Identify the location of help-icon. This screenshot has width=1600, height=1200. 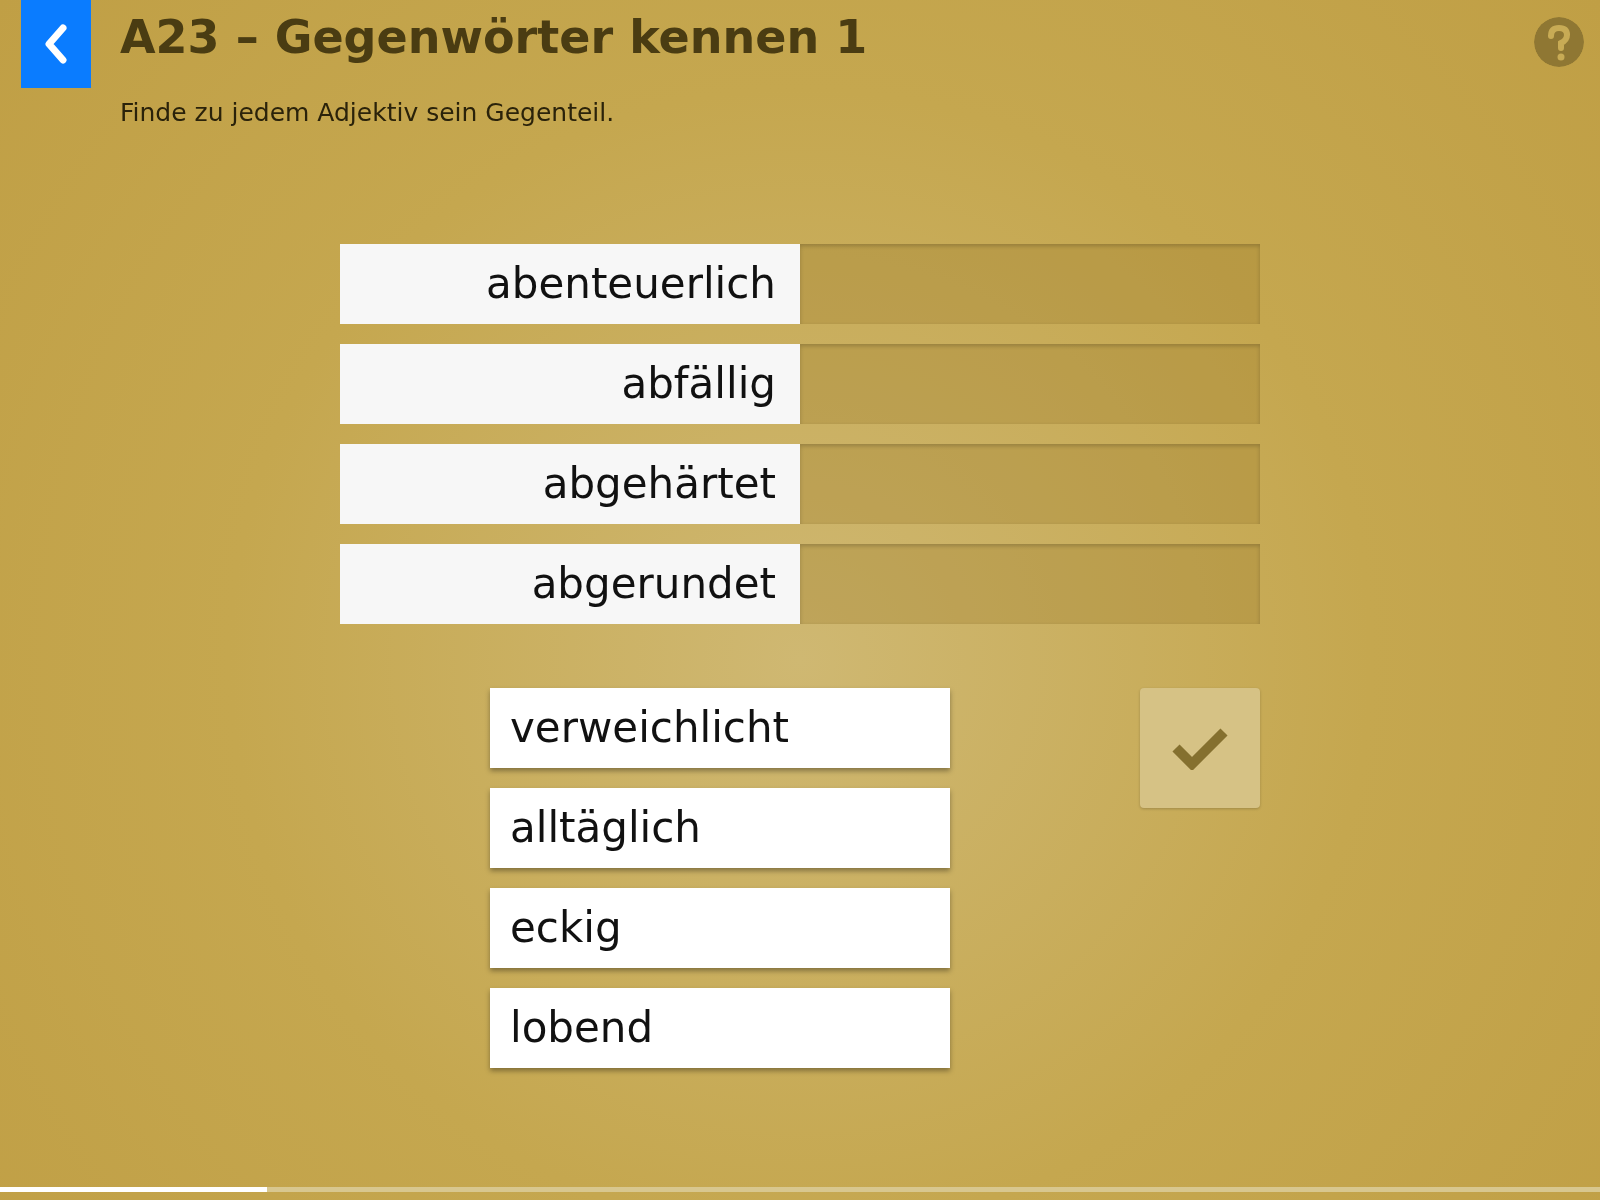
(1559, 42).